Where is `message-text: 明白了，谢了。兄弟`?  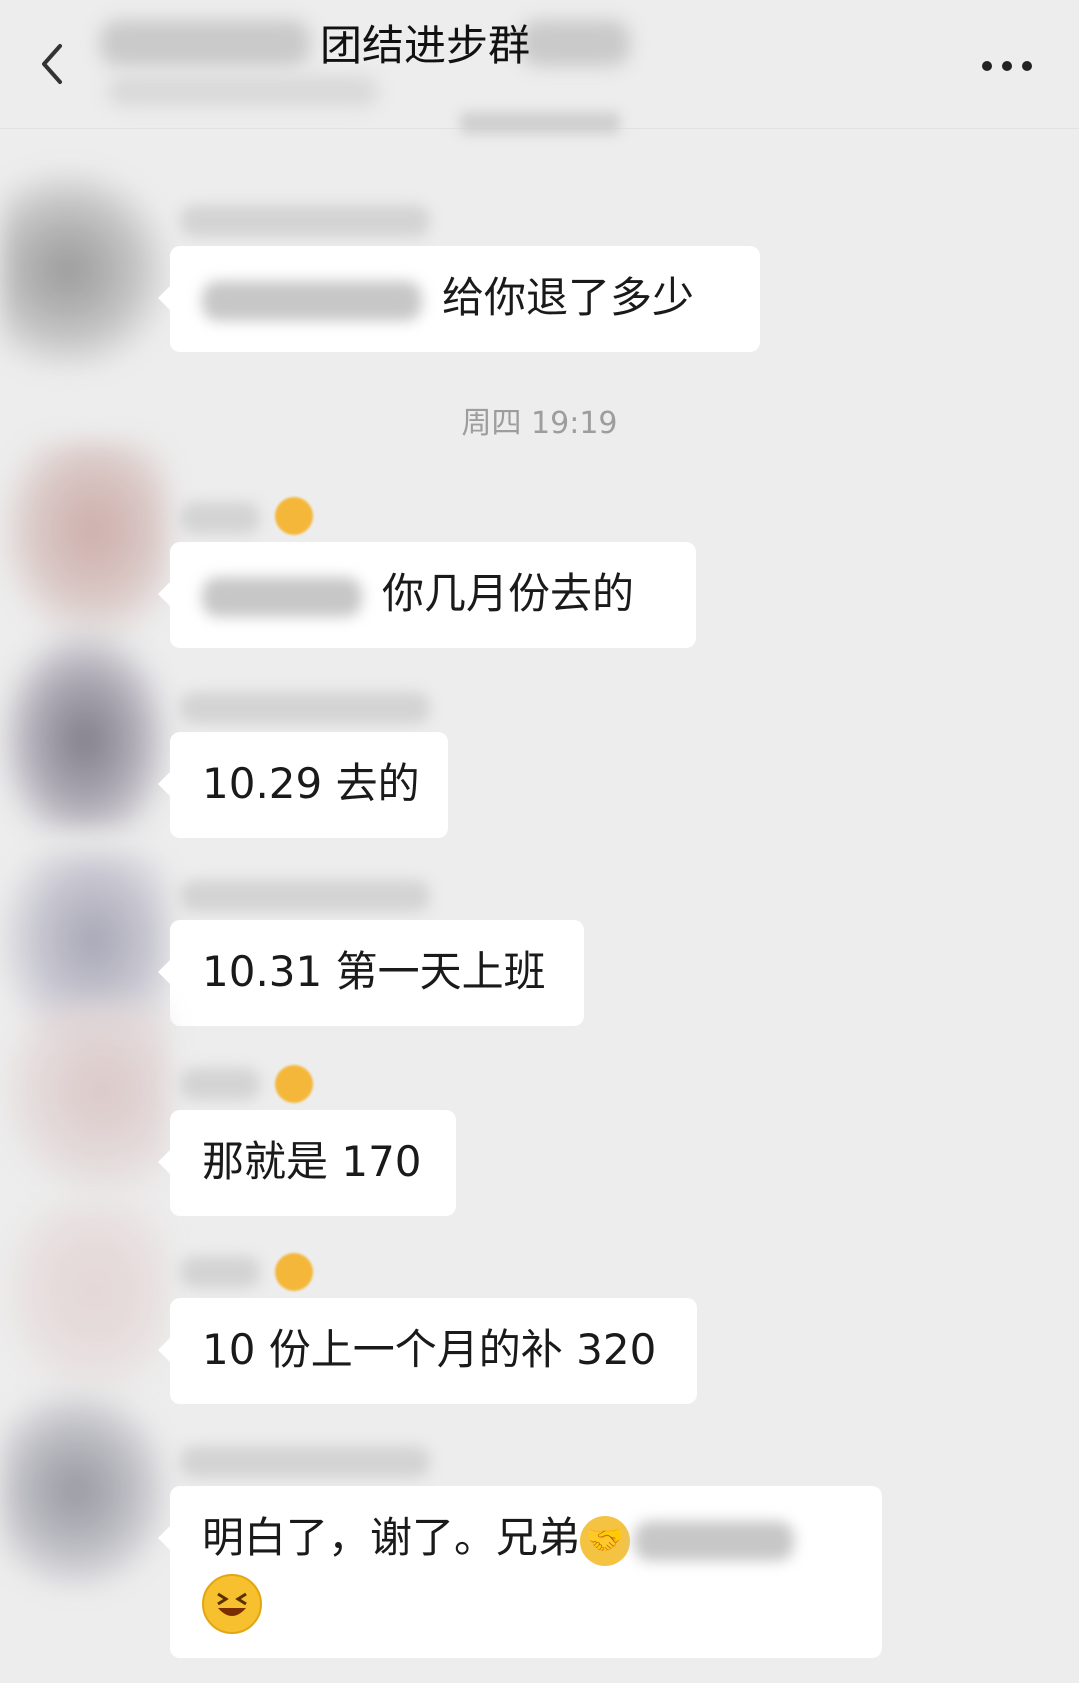
message-text: 明白了，谢了。兄弟 is located at coordinates (391, 1537).